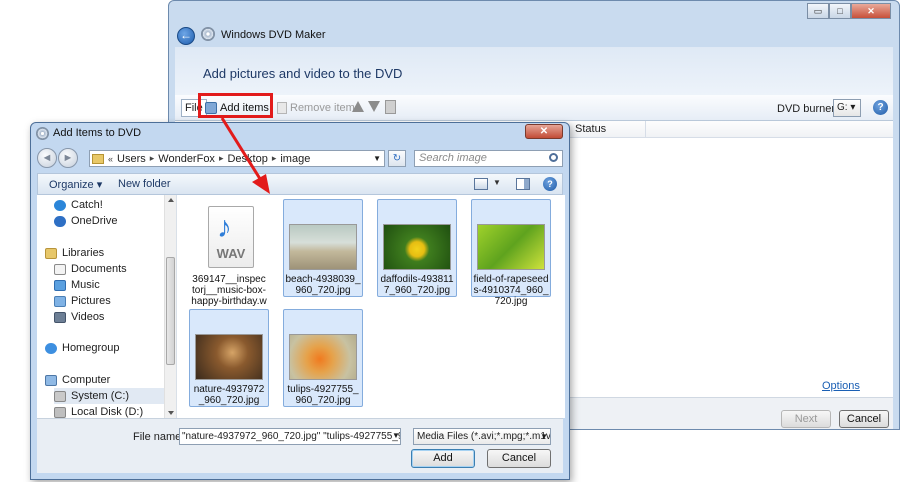 This screenshot has height=482, width=900. What do you see at coordinates (115, 301) in the screenshot?
I see `nav-item-pictures: Pictures` at bounding box center [115, 301].